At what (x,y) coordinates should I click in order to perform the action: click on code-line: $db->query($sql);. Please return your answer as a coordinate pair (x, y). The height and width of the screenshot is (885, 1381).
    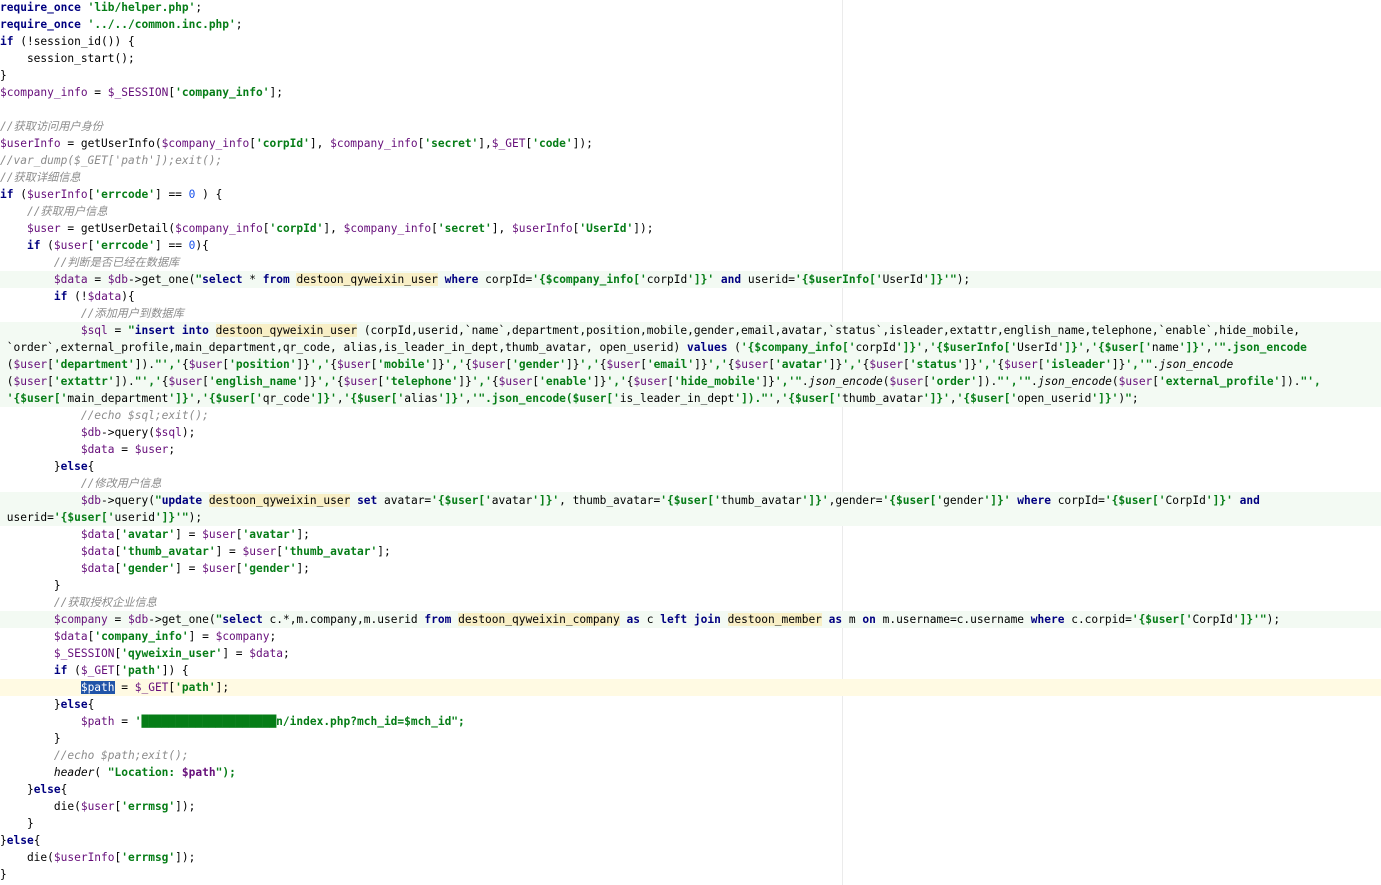
    Looking at the image, I should click on (98, 432).